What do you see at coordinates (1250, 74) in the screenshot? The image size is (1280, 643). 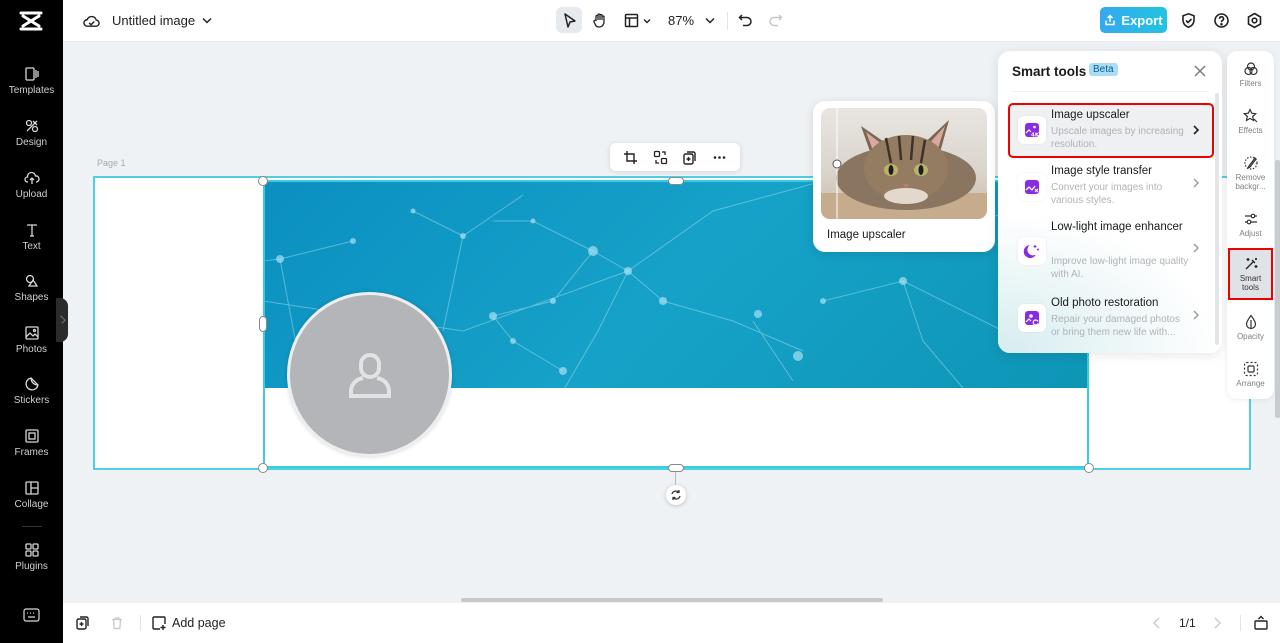 I see `right-tool-filters: Filters` at bounding box center [1250, 74].